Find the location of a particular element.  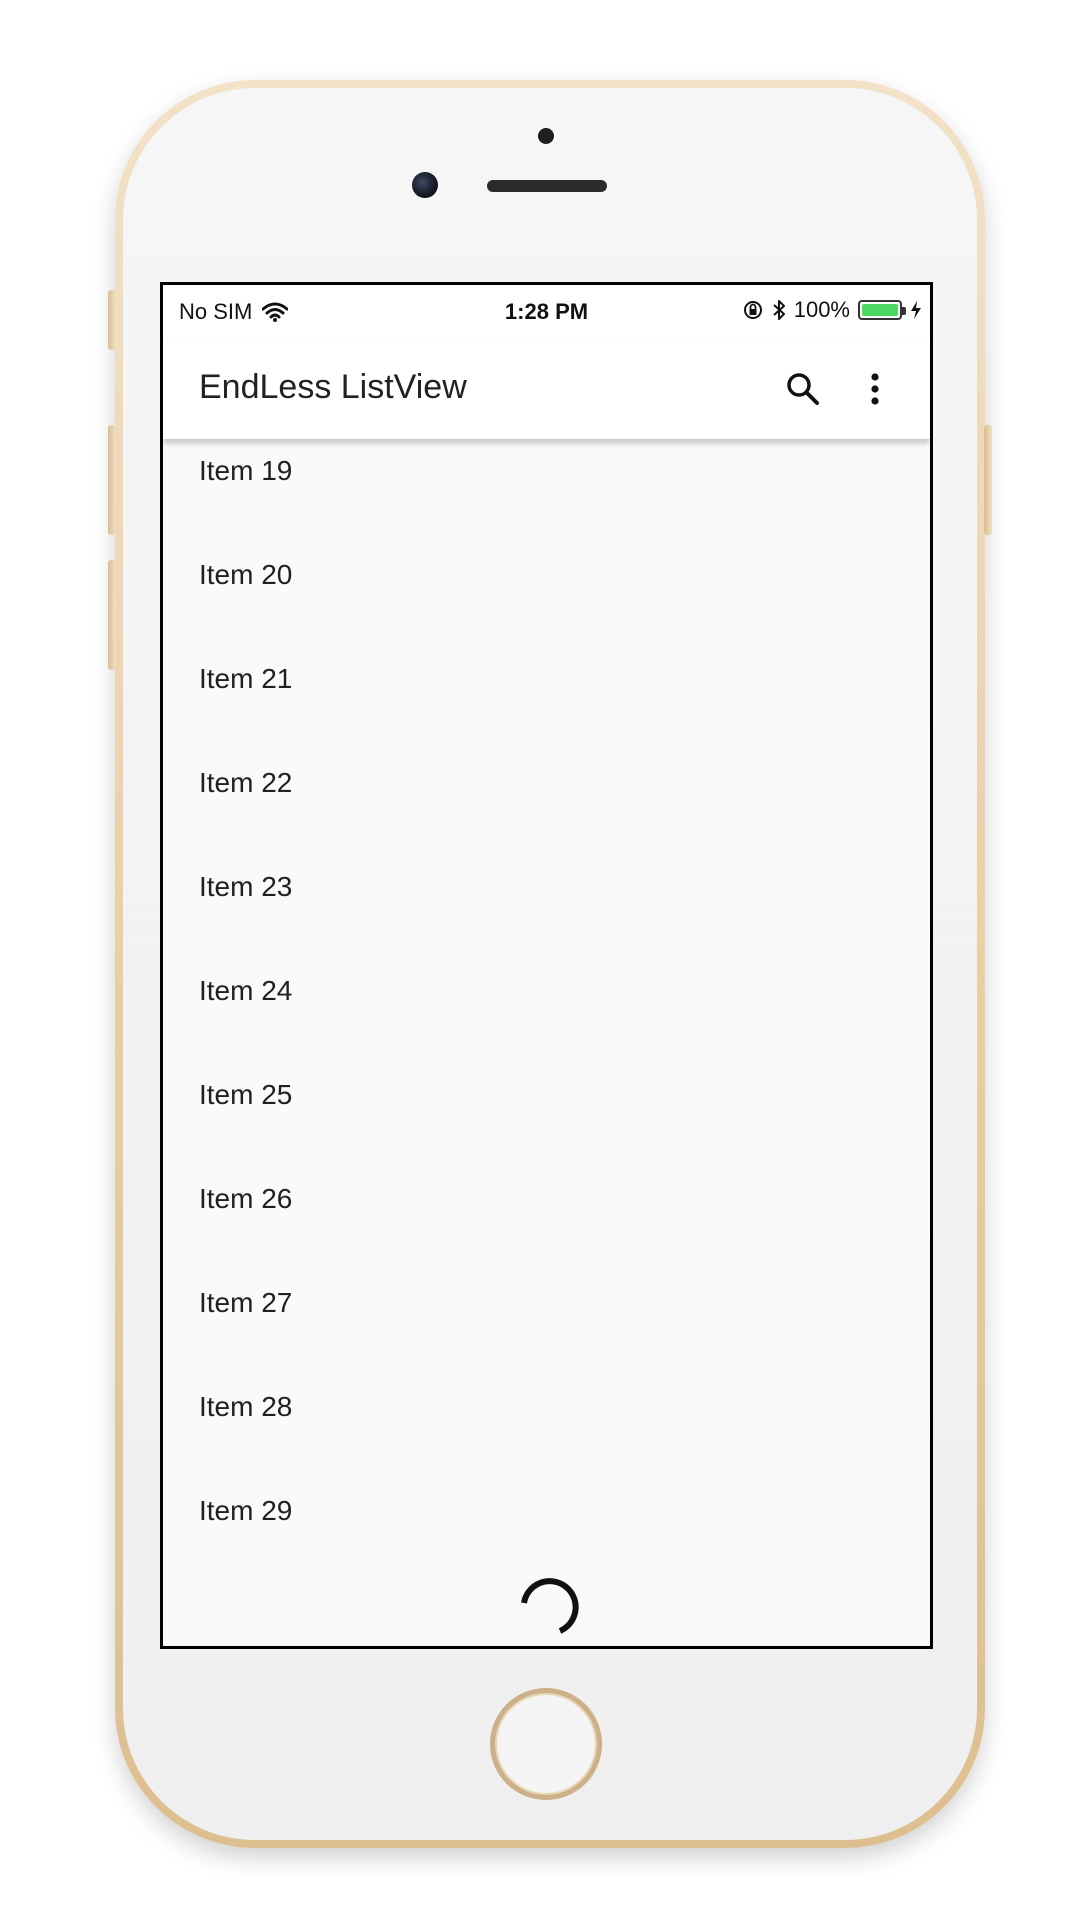

list-item: Item 25 is located at coordinates (546, 1115).